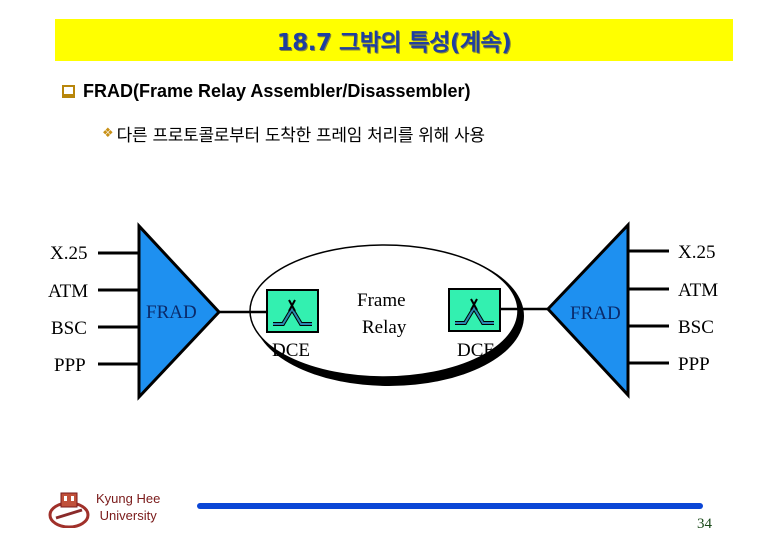  Describe the element at coordinates (698, 290) in the screenshot. I see `right-protocol-atm: ATM` at that location.